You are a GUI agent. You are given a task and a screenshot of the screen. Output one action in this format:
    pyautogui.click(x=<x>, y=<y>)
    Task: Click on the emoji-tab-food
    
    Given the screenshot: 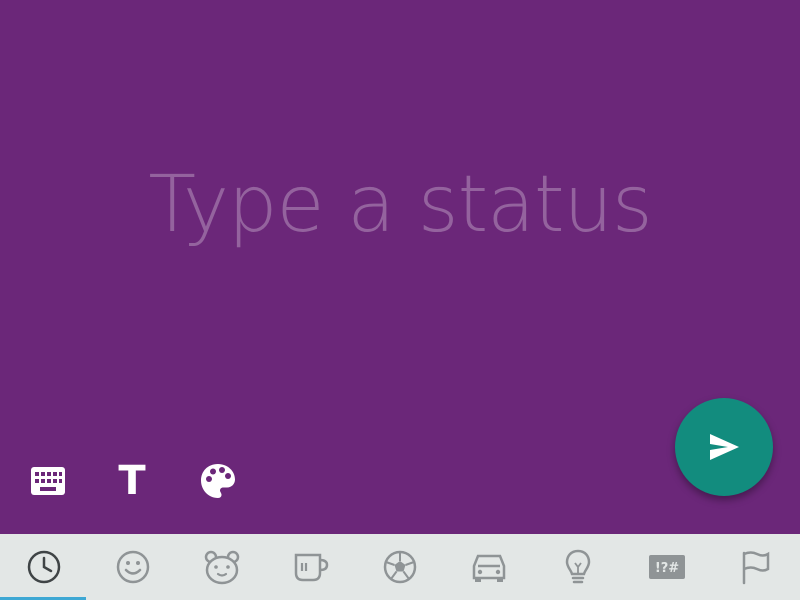 What is the action you would take?
    pyautogui.click(x=311, y=567)
    